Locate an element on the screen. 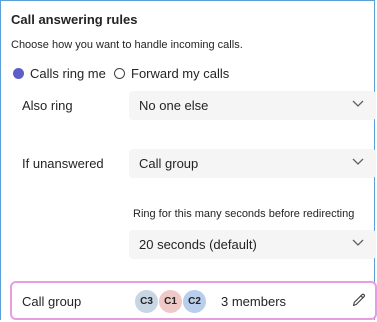  if-unanswered-label: If unanswered is located at coordinates (63, 163).